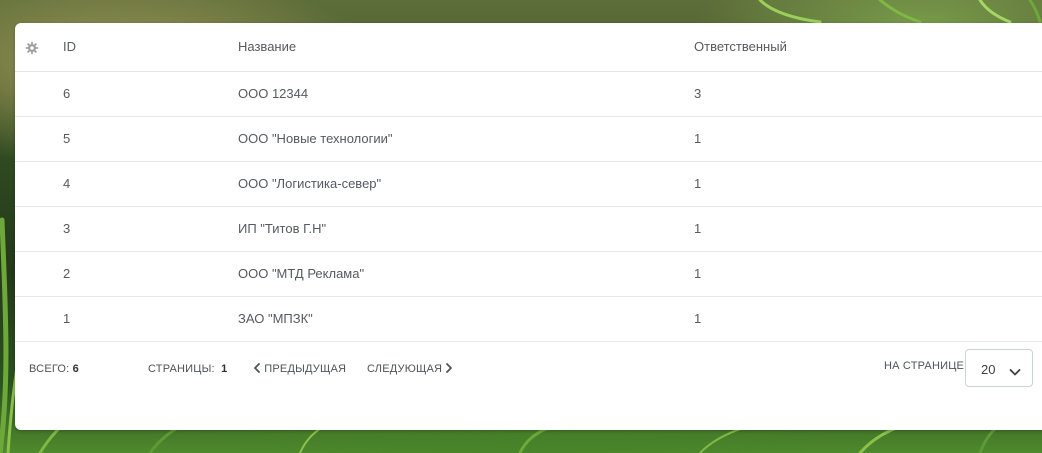  I want to click on table-row: 1 ЗАО "МПЗК" 1, so click(528, 318).